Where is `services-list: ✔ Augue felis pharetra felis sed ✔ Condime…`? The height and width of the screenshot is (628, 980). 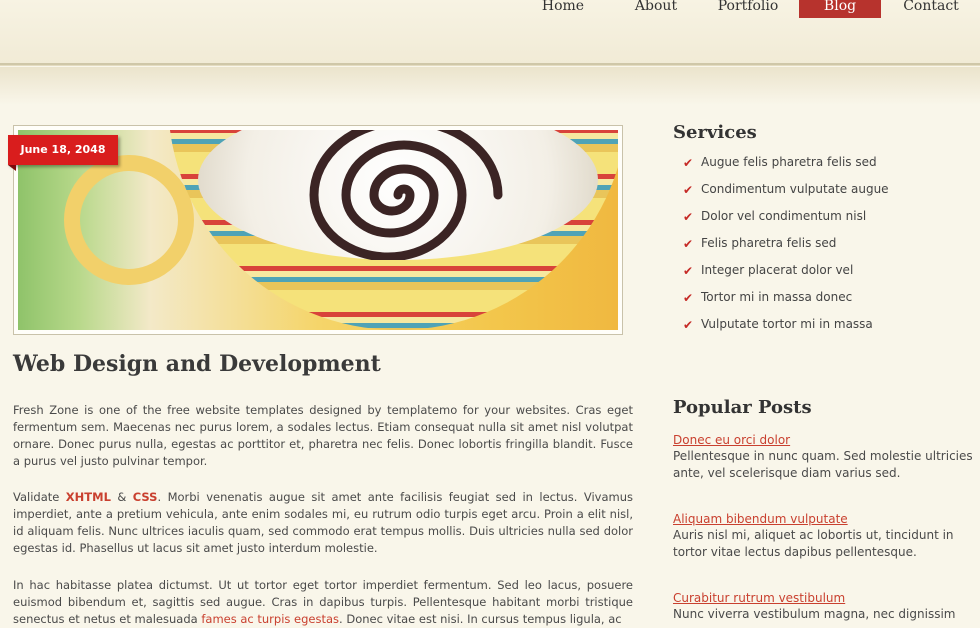
services-list: ✔ Augue felis pharetra felis sed ✔ Condime… is located at coordinates (823, 249).